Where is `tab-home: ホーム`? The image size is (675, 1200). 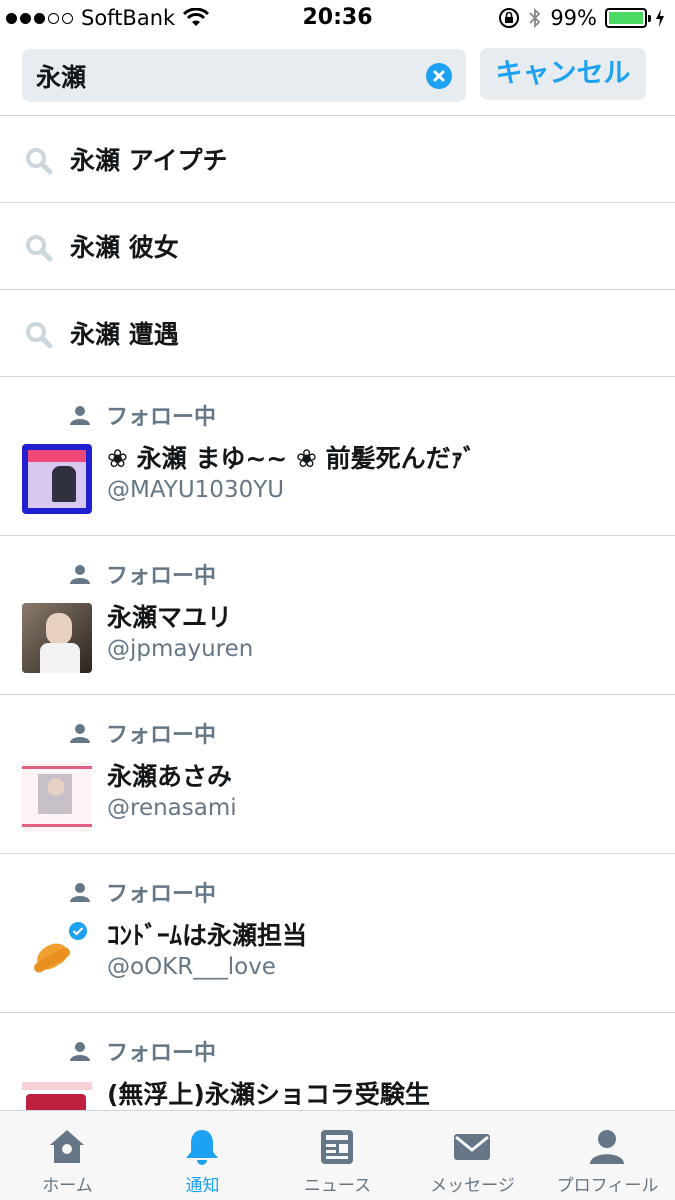 tab-home: ホーム is located at coordinates (67, 1155).